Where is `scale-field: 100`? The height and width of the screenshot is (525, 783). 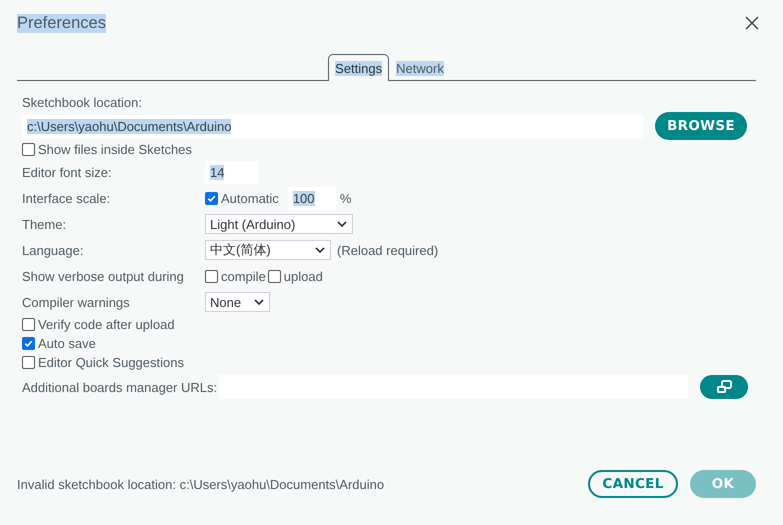
scale-field: 100 is located at coordinates (312, 198).